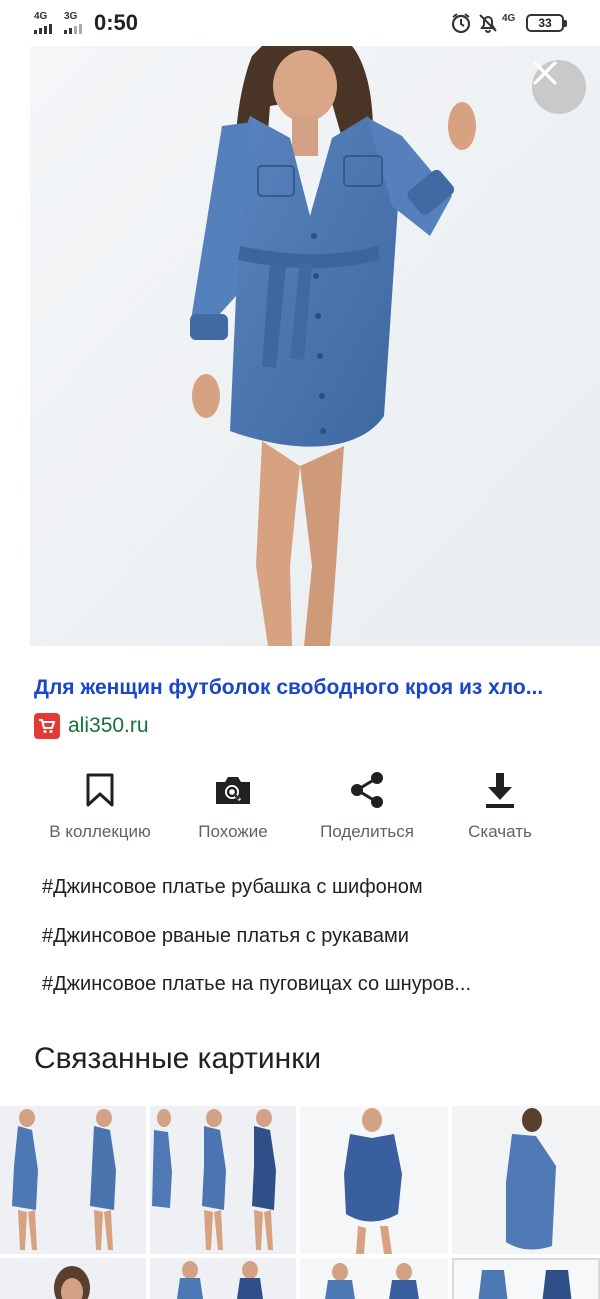  Describe the element at coordinates (47, 726) in the screenshot. I see `shopping-cart-icon` at that location.